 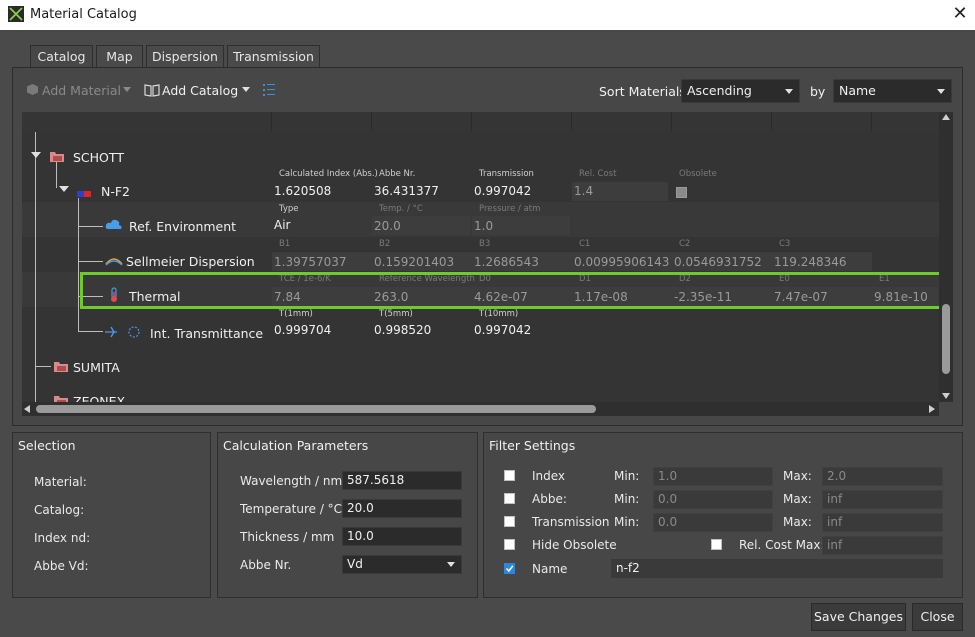 What do you see at coordinates (484, 226) in the screenshot?
I see `pressure-value: 1.0` at bounding box center [484, 226].